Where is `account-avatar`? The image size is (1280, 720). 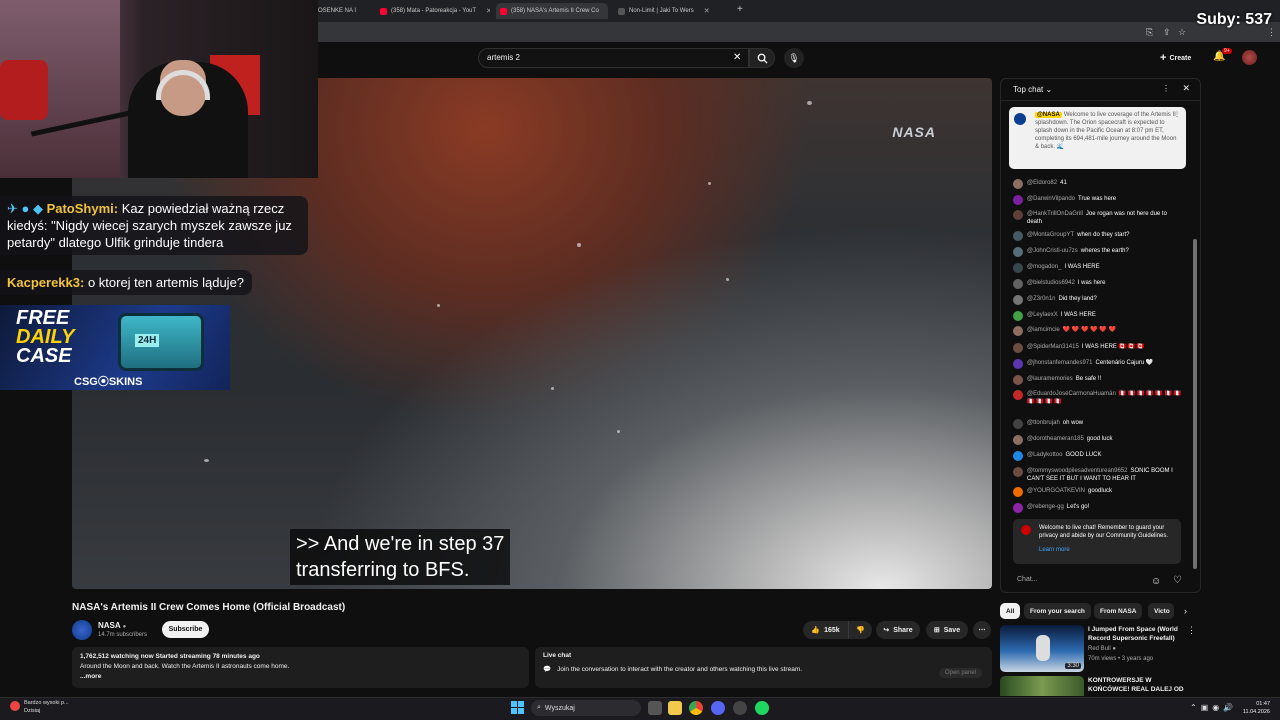
account-avatar is located at coordinates (1249, 57).